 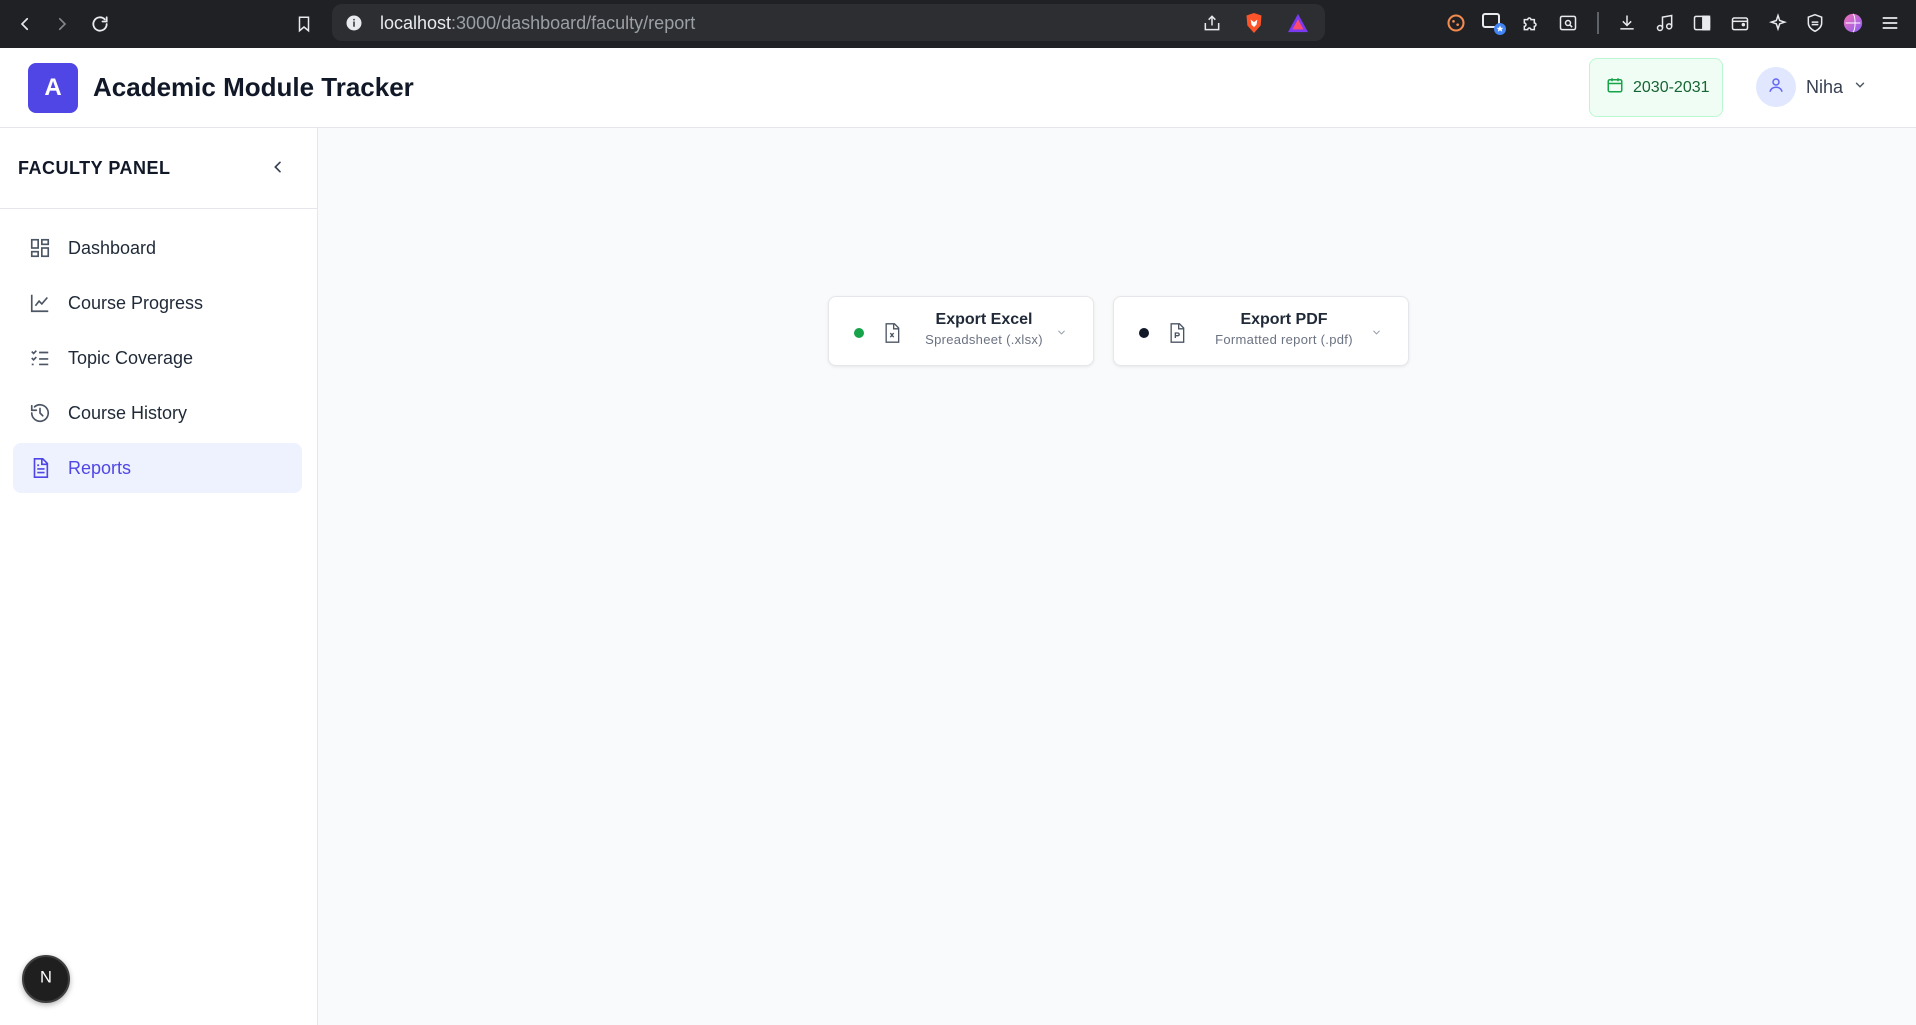 What do you see at coordinates (416, 23) in the screenshot?
I see `url-host: localhost` at bounding box center [416, 23].